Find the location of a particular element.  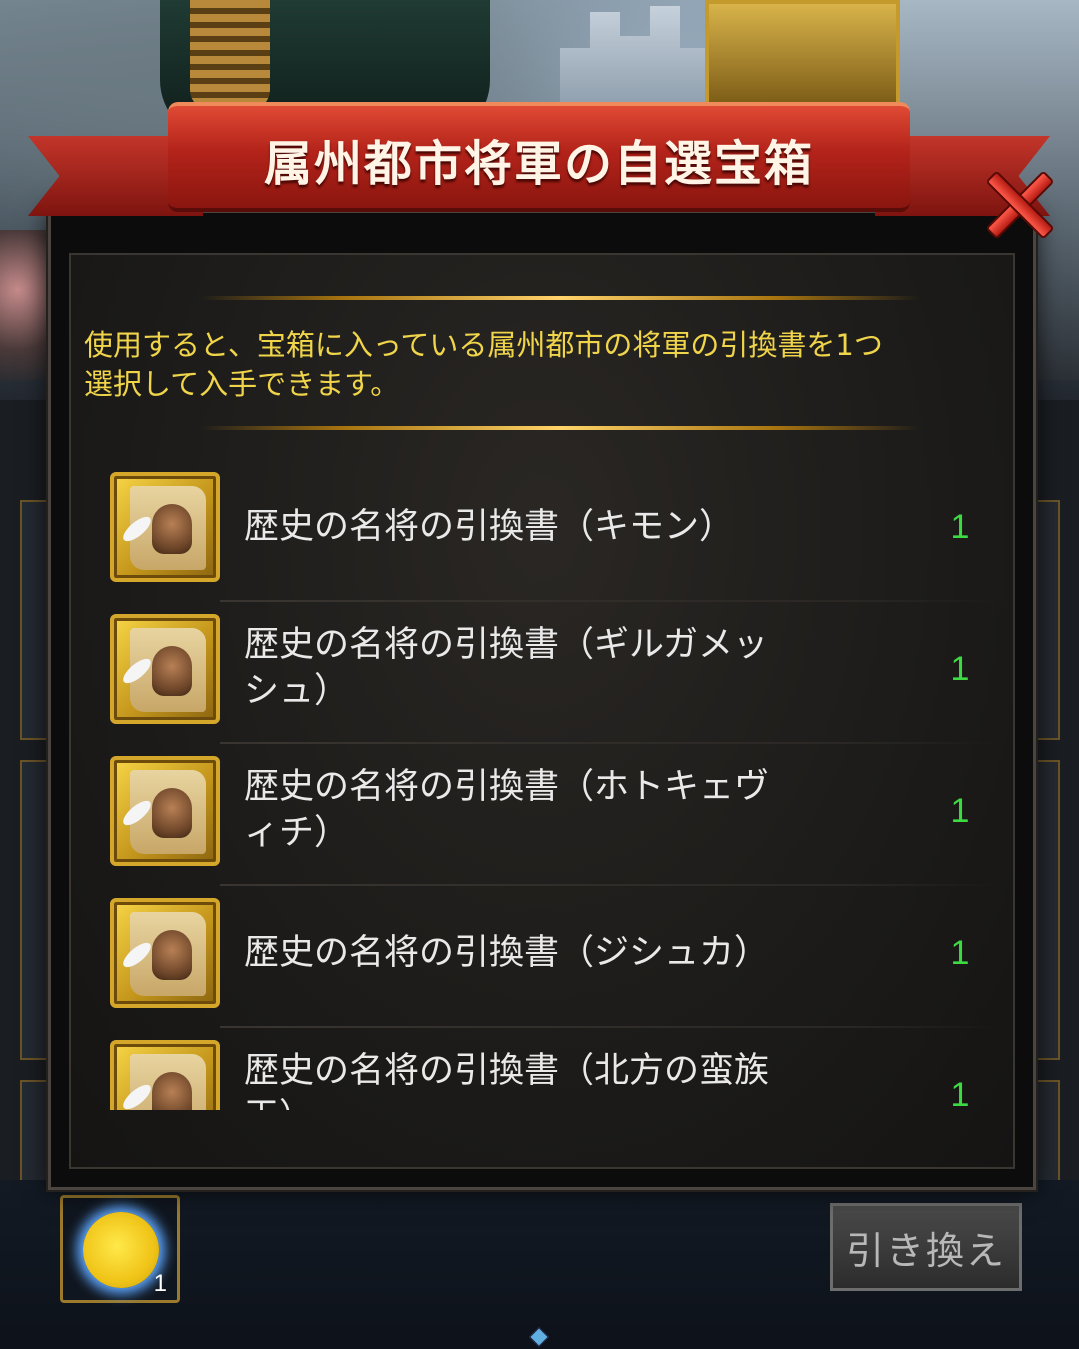

title-banner: 属州都市将軍の自選宝箱 is located at coordinates (539, 163).